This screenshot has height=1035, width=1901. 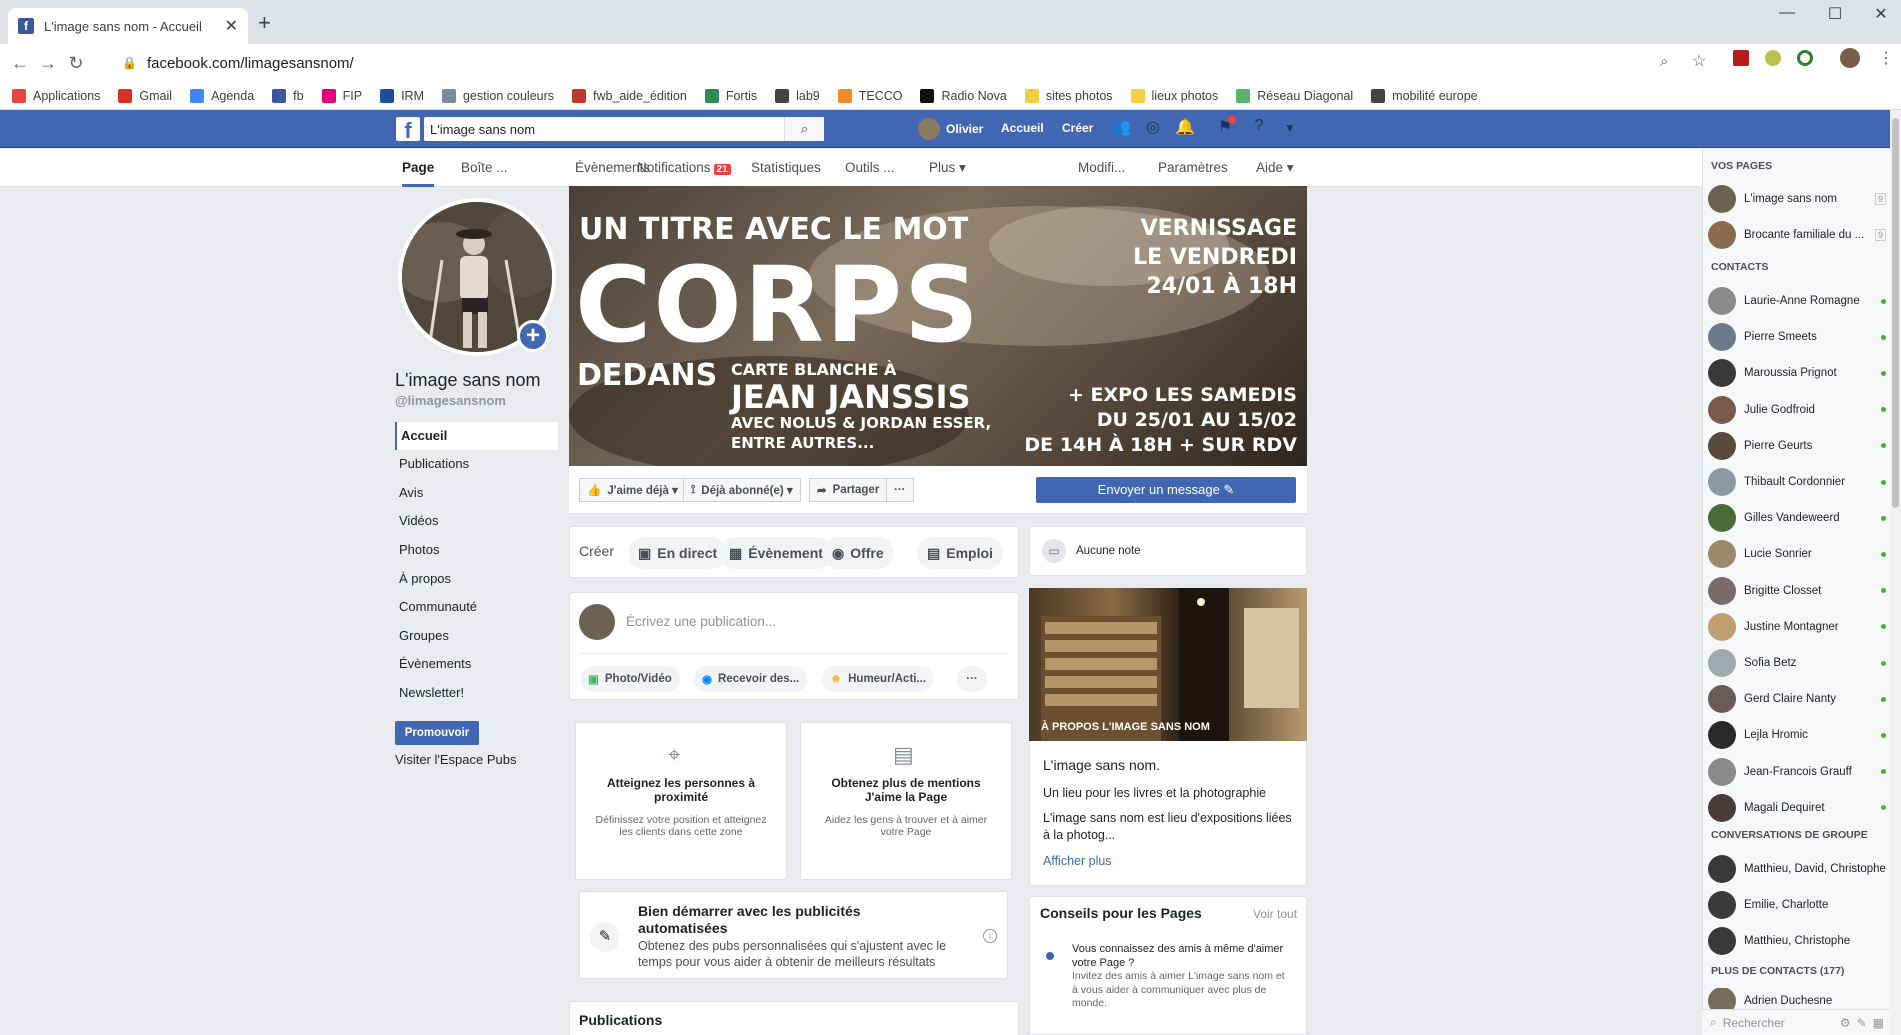 I want to click on group-chat-icon: ▦, so click(x=1878, y=1023).